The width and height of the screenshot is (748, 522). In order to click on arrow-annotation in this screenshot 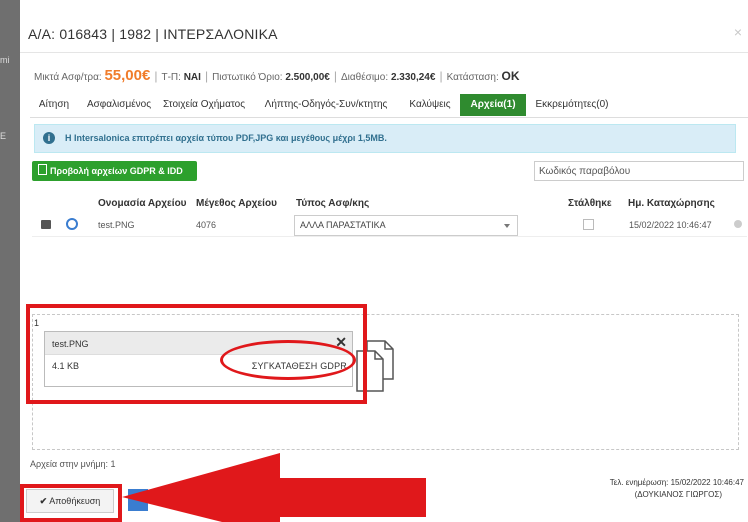, I will do `click(274, 487)`.